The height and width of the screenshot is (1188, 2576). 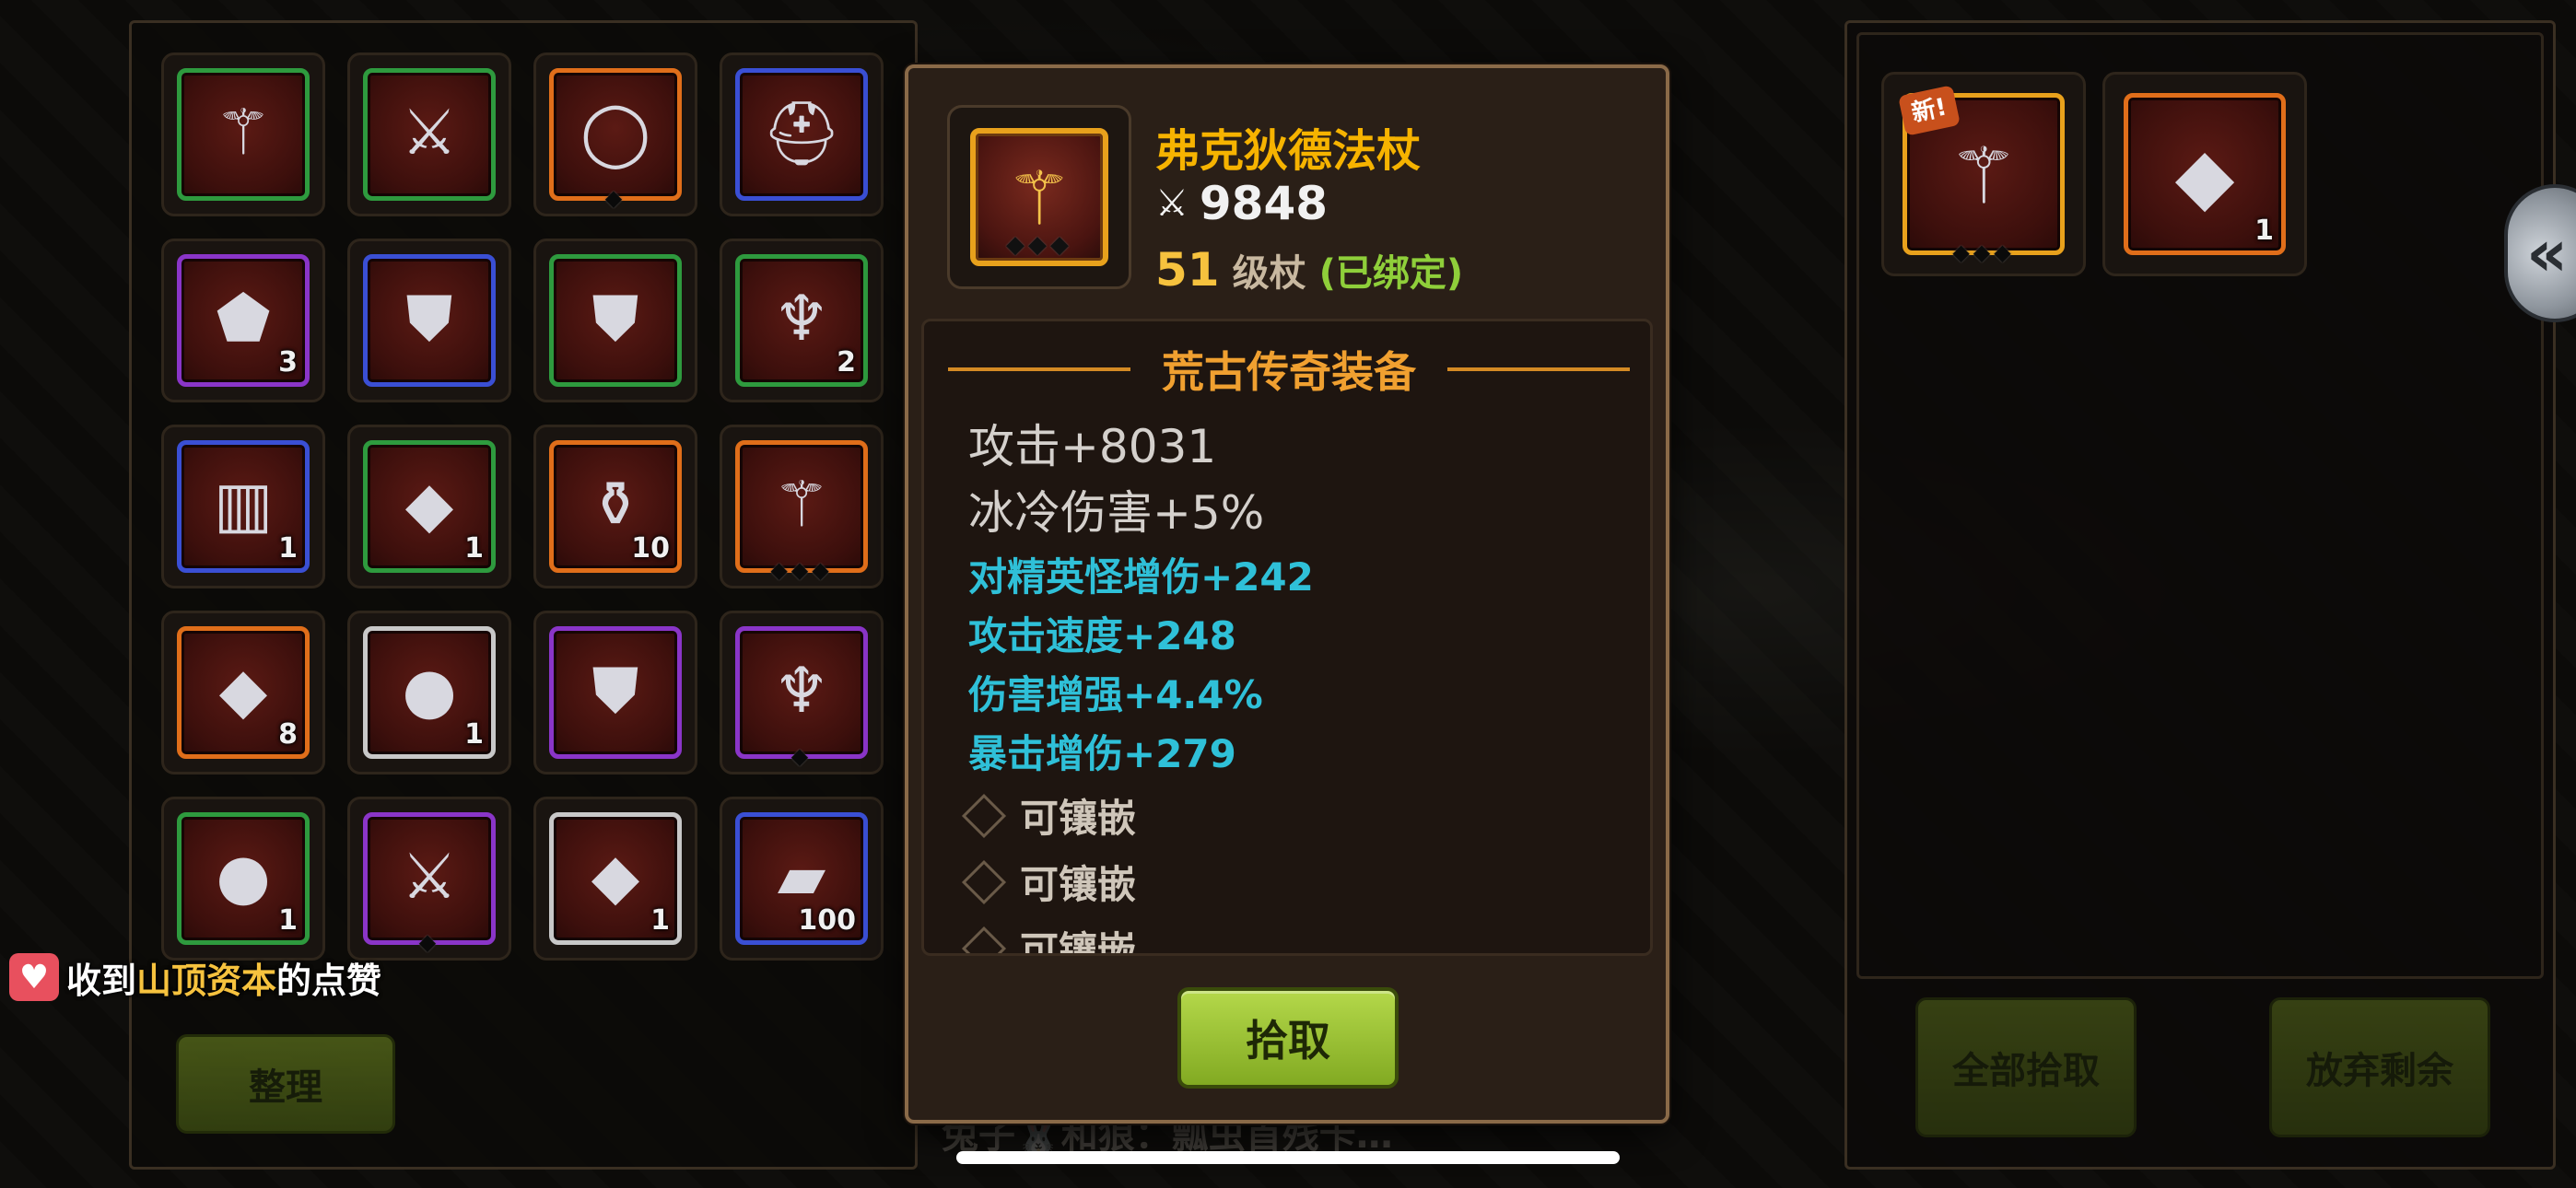 What do you see at coordinates (2379, 1067) in the screenshot?
I see `discard-rest-button: 放弃剩余` at bounding box center [2379, 1067].